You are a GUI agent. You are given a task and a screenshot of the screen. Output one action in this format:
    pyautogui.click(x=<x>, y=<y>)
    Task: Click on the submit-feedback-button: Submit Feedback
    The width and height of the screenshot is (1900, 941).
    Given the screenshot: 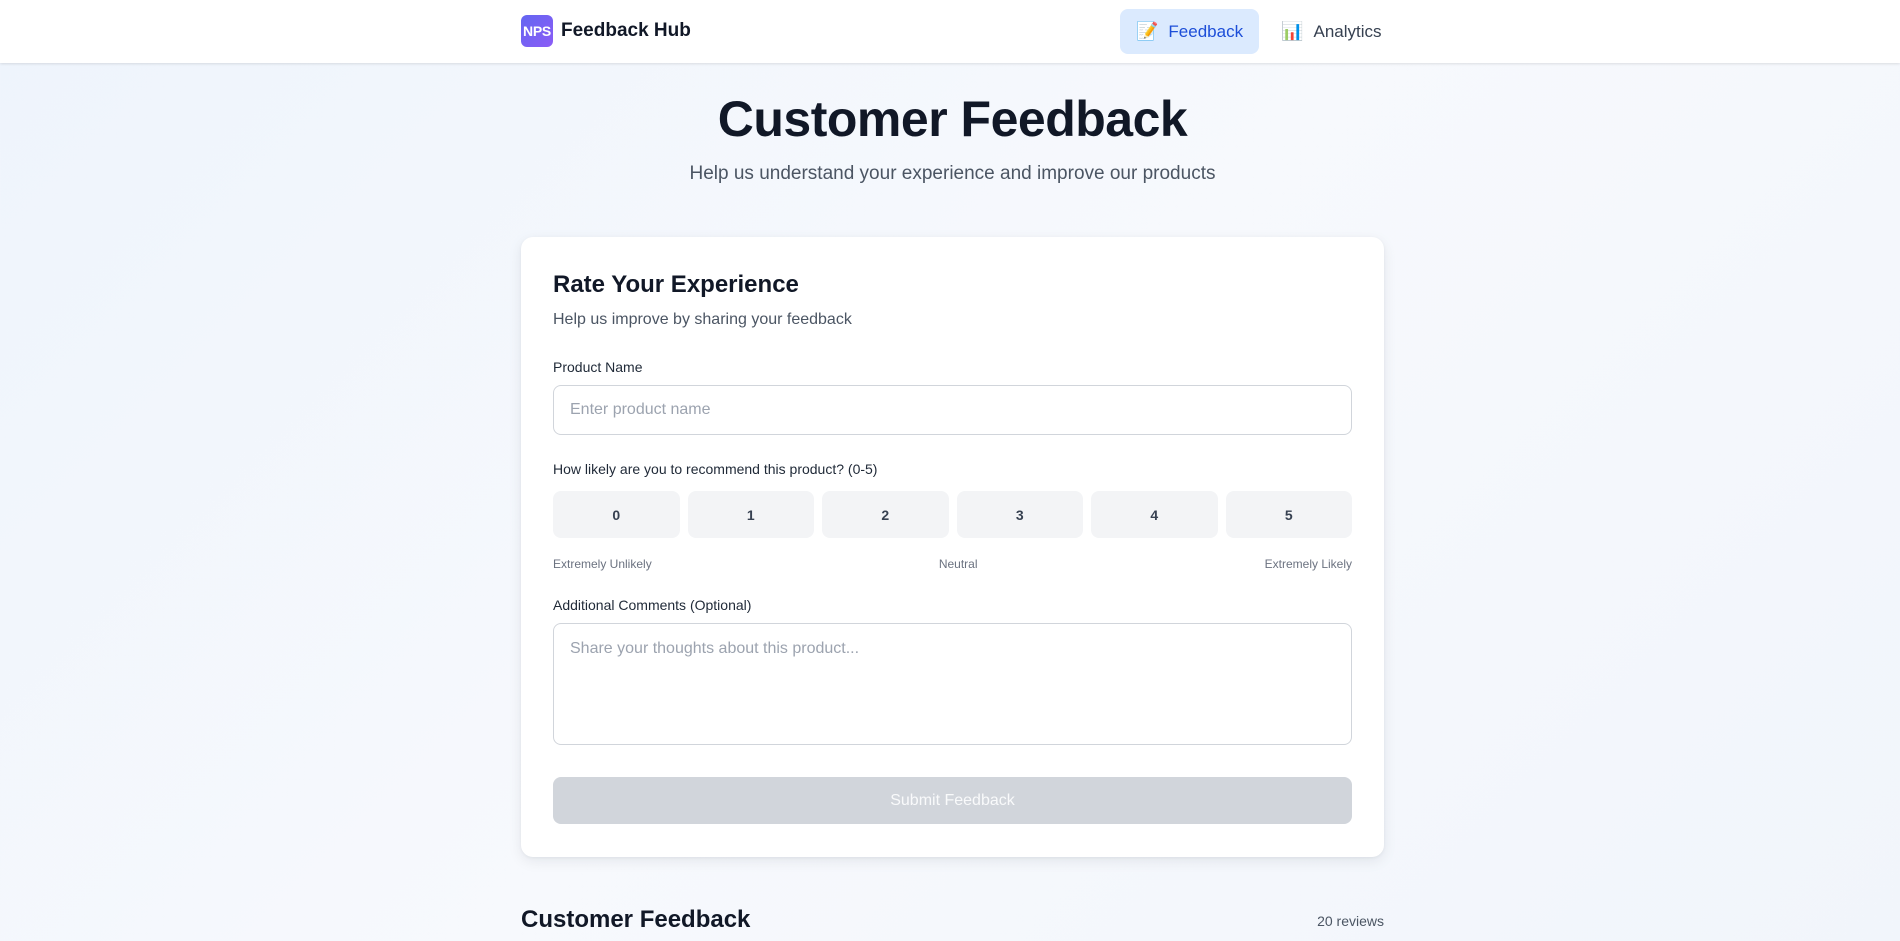 What is the action you would take?
    pyautogui.click(x=952, y=800)
    